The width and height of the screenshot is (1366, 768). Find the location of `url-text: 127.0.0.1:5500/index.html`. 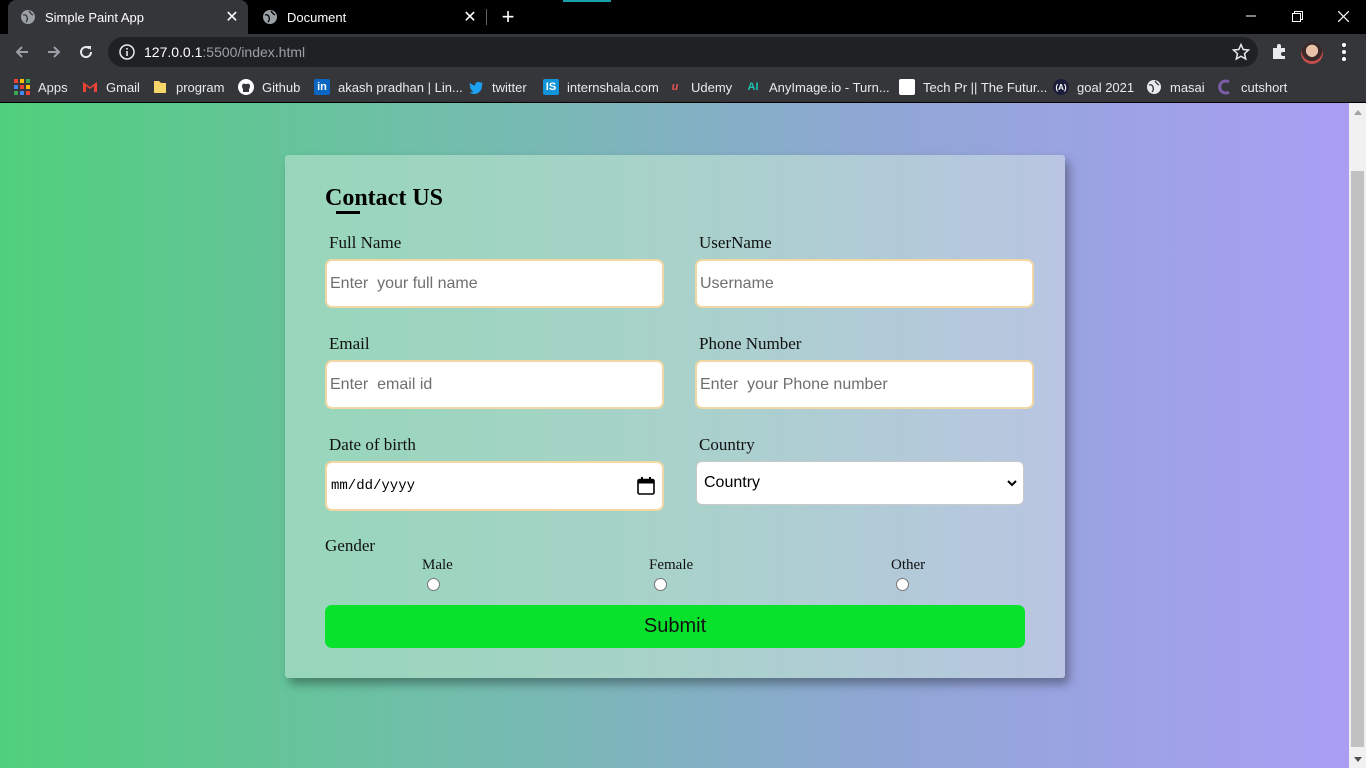

url-text: 127.0.0.1:5500/index.html is located at coordinates (224, 52).